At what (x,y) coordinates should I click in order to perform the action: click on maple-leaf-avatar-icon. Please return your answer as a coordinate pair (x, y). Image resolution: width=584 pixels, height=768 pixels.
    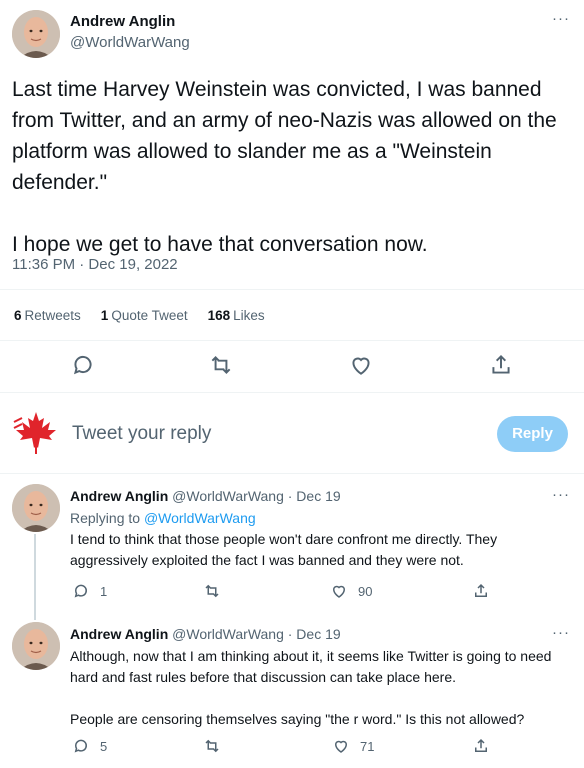
    Looking at the image, I should click on (36, 432).